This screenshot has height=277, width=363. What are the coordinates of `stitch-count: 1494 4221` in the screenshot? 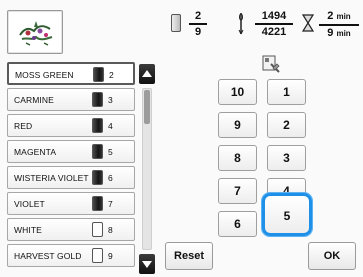 It's located at (274, 24).